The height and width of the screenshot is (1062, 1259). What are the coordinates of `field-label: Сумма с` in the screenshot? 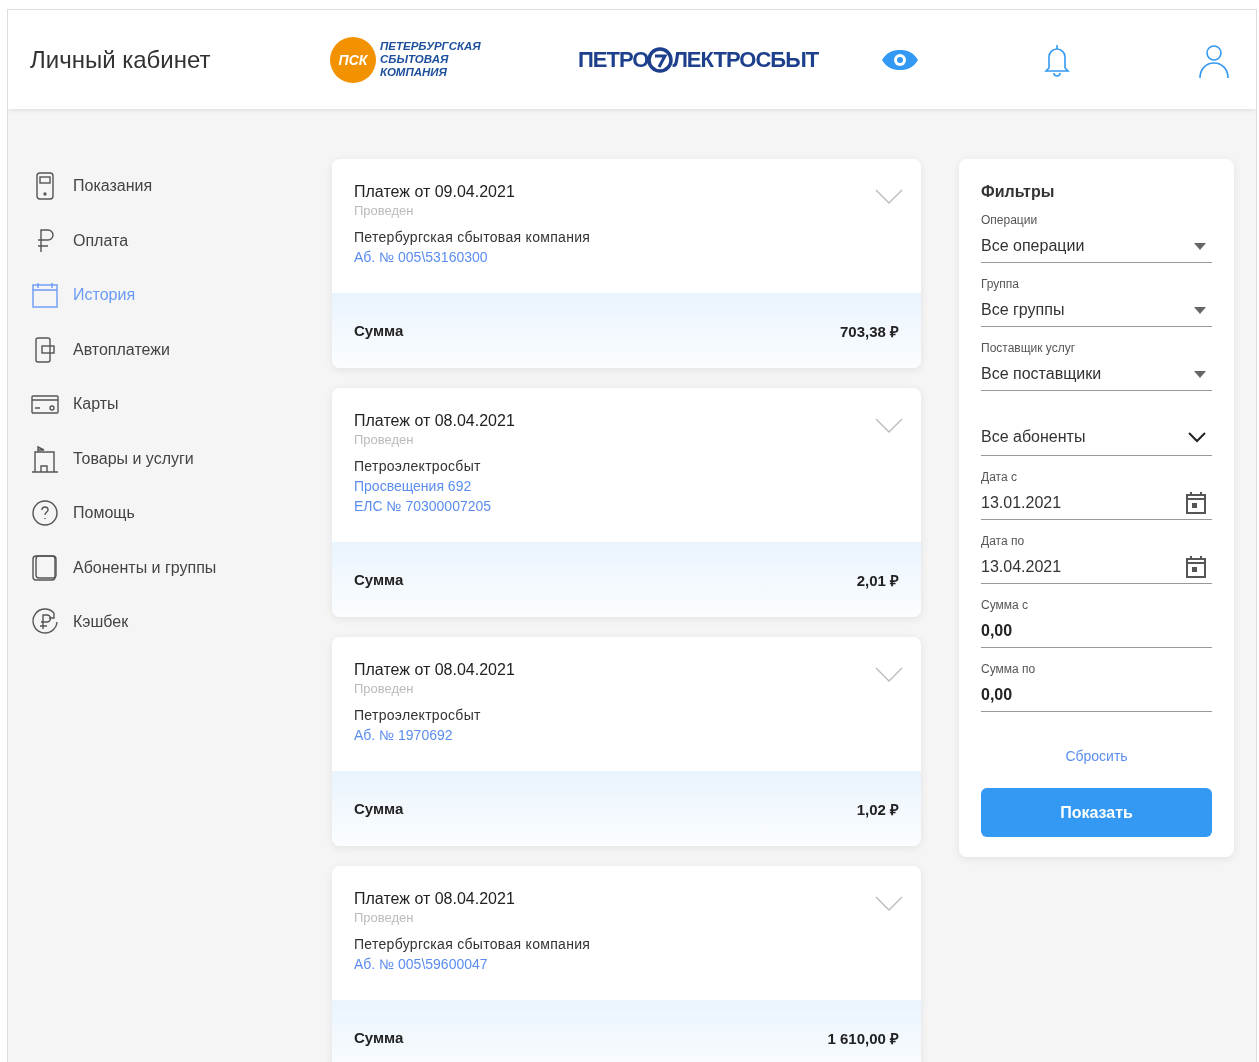 It's located at (1005, 606).